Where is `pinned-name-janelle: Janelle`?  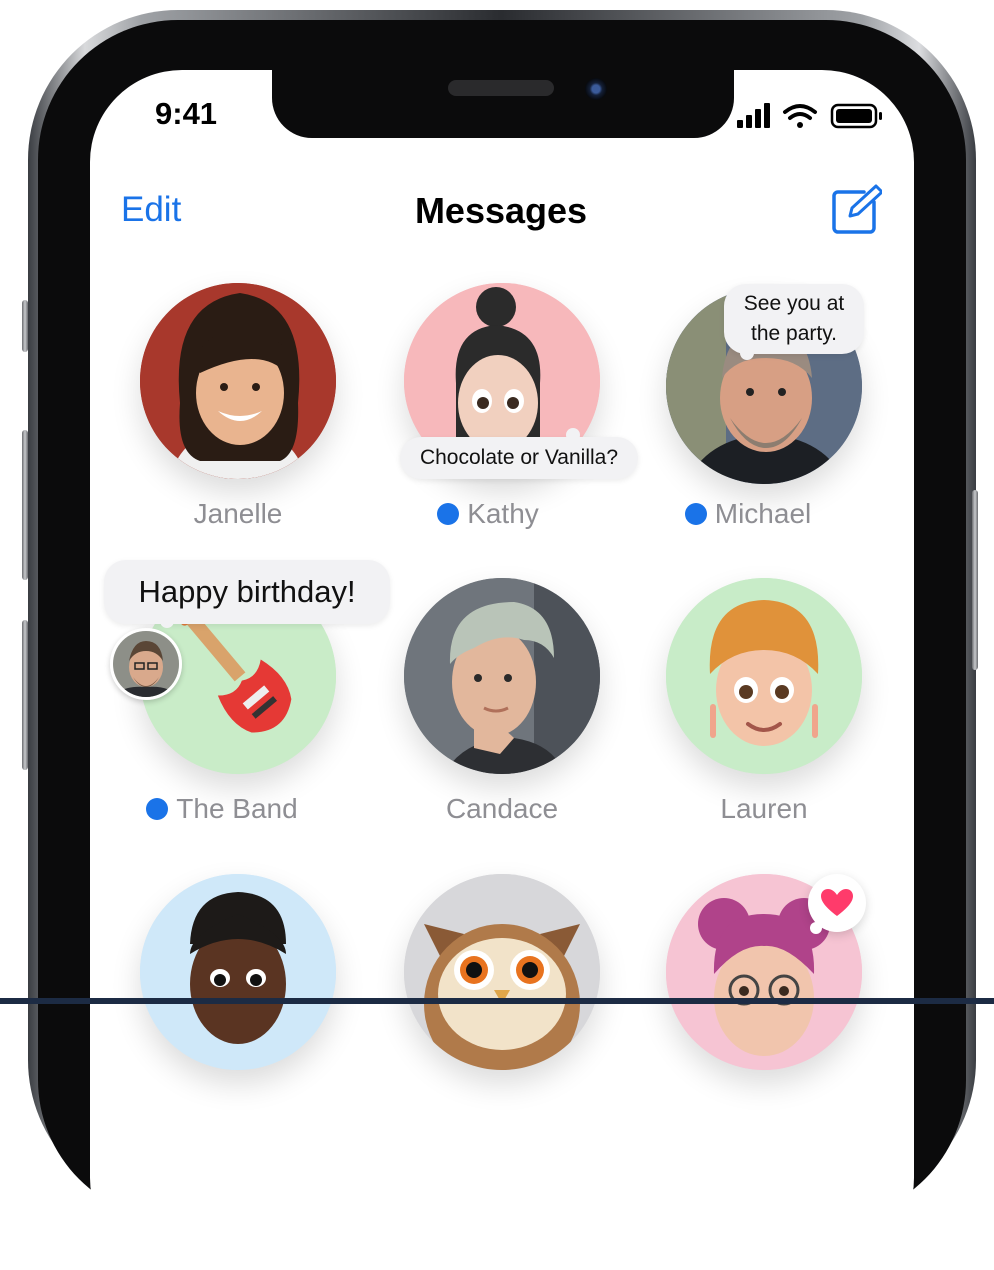 pinned-name-janelle: Janelle is located at coordinates (238, 514).